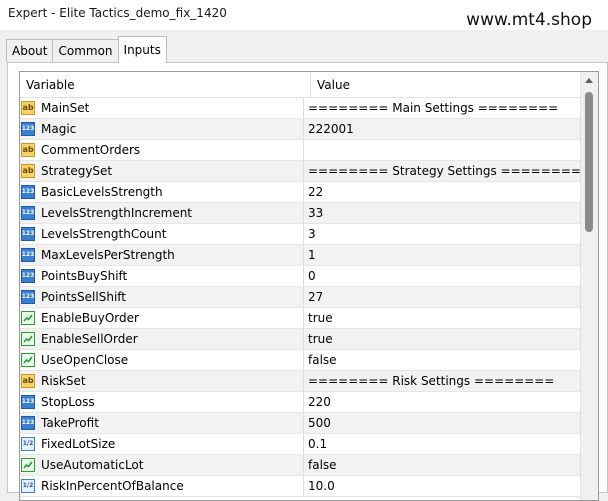 The image size is (608, 501). Describe the element at coordinates (142, 49) in the screenshot. I see `tab-inputs: Inputs` at that location.